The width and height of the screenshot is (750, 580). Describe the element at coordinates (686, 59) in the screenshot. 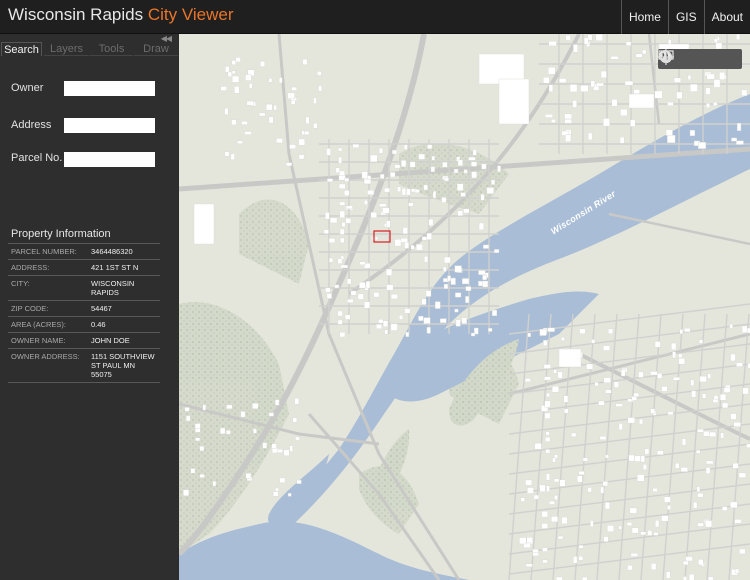

I see `crosshair-icon` at that location.